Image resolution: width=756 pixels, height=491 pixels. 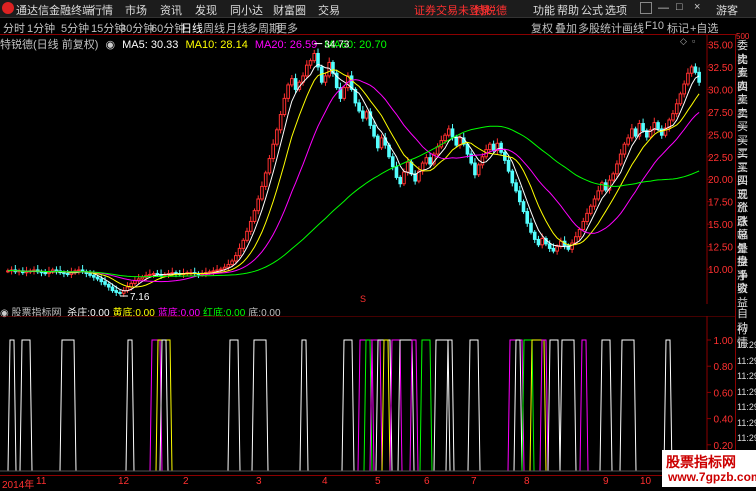 What do you see at coordinates (102, 10) in the screenshot?
I see `menu-market-quote: 行情` at bounding box center [102, 10].